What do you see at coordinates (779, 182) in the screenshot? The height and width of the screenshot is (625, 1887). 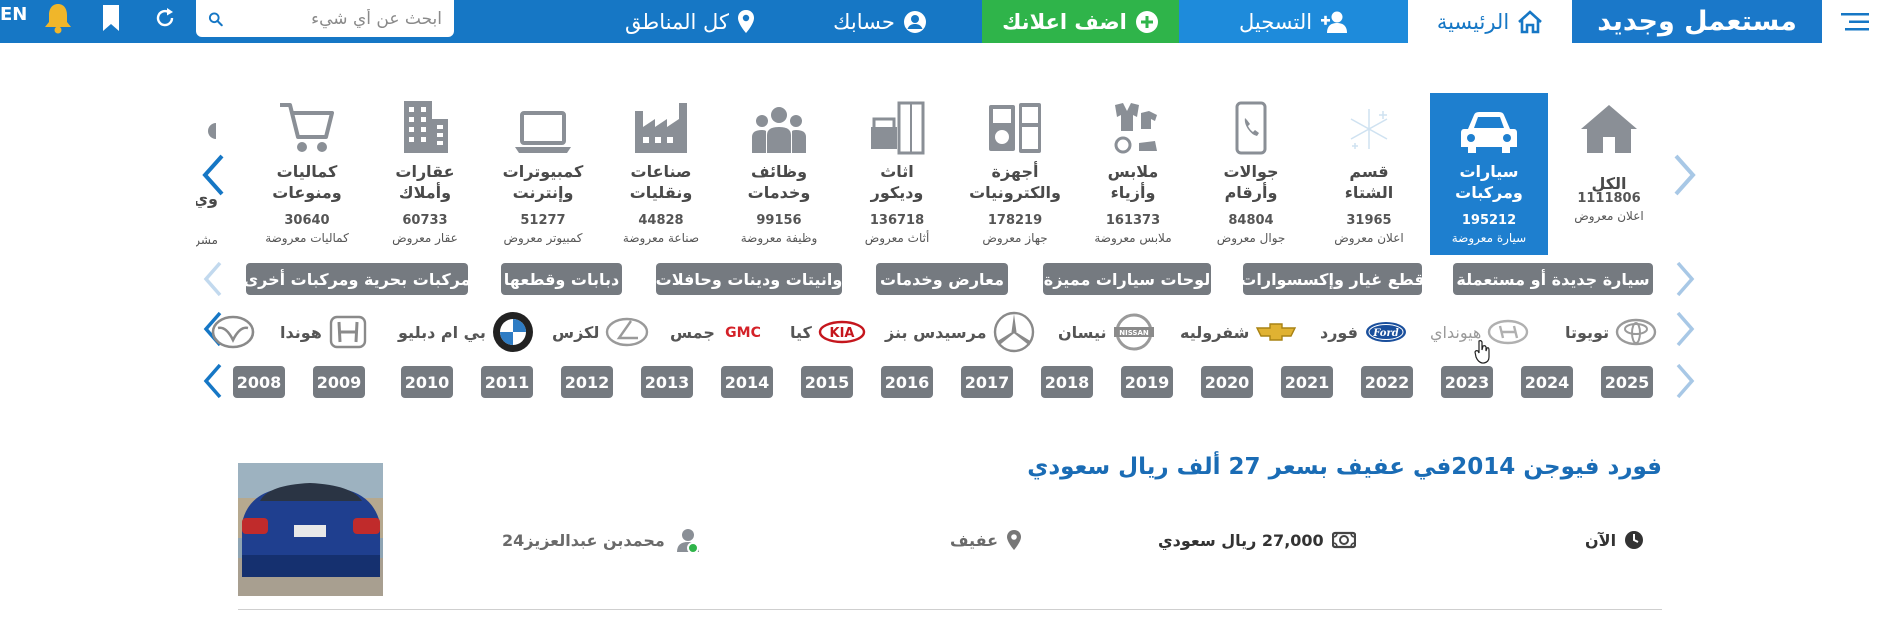 I see `category-label: وظائف وخدمات` at bounding box center [779, 182].